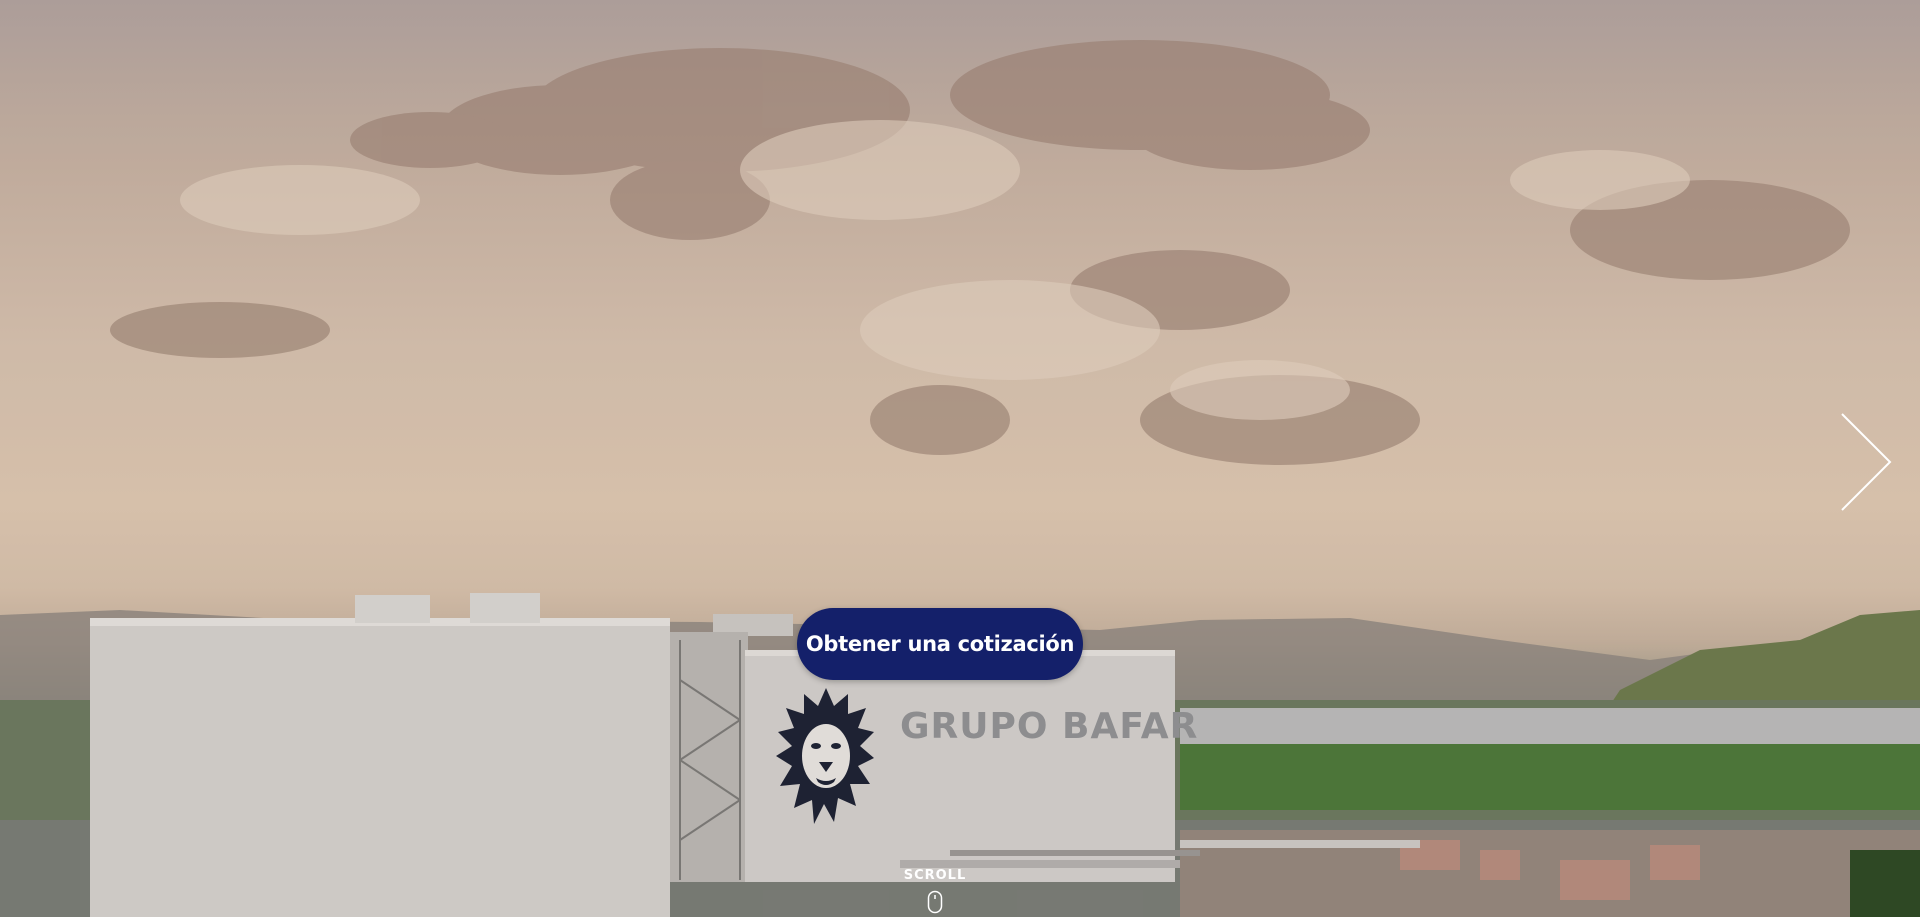 This screenshot has width=1920, height=917. Describe the element at coordinates (935, 902) in the screenshot. I see `mouse-icon` at that location.